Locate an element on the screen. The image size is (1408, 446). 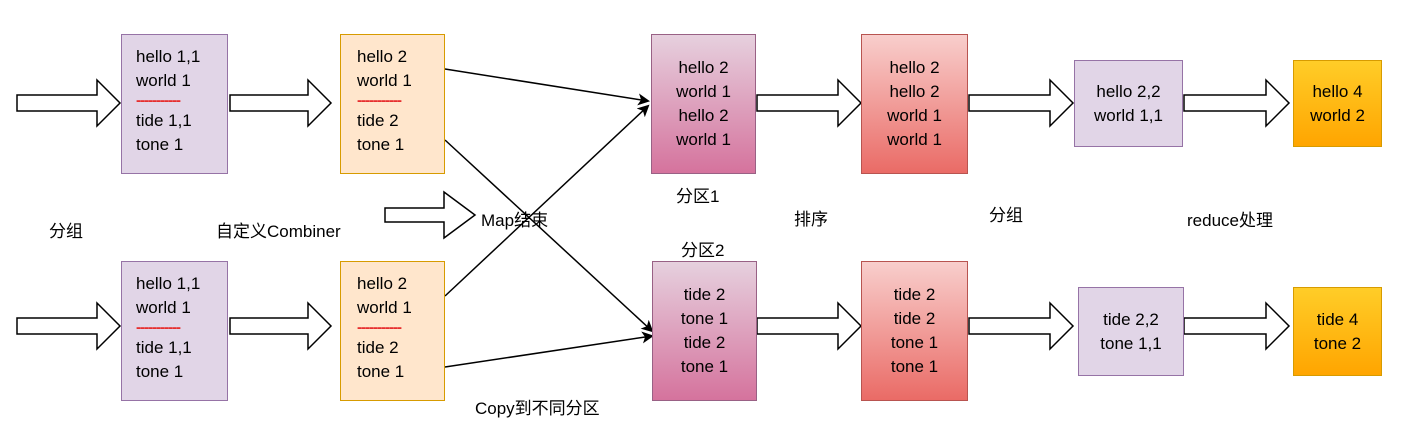
partition-2-box: tide 2 tone 1 tide 2 tone 1 is located at coordinates (704, 331).